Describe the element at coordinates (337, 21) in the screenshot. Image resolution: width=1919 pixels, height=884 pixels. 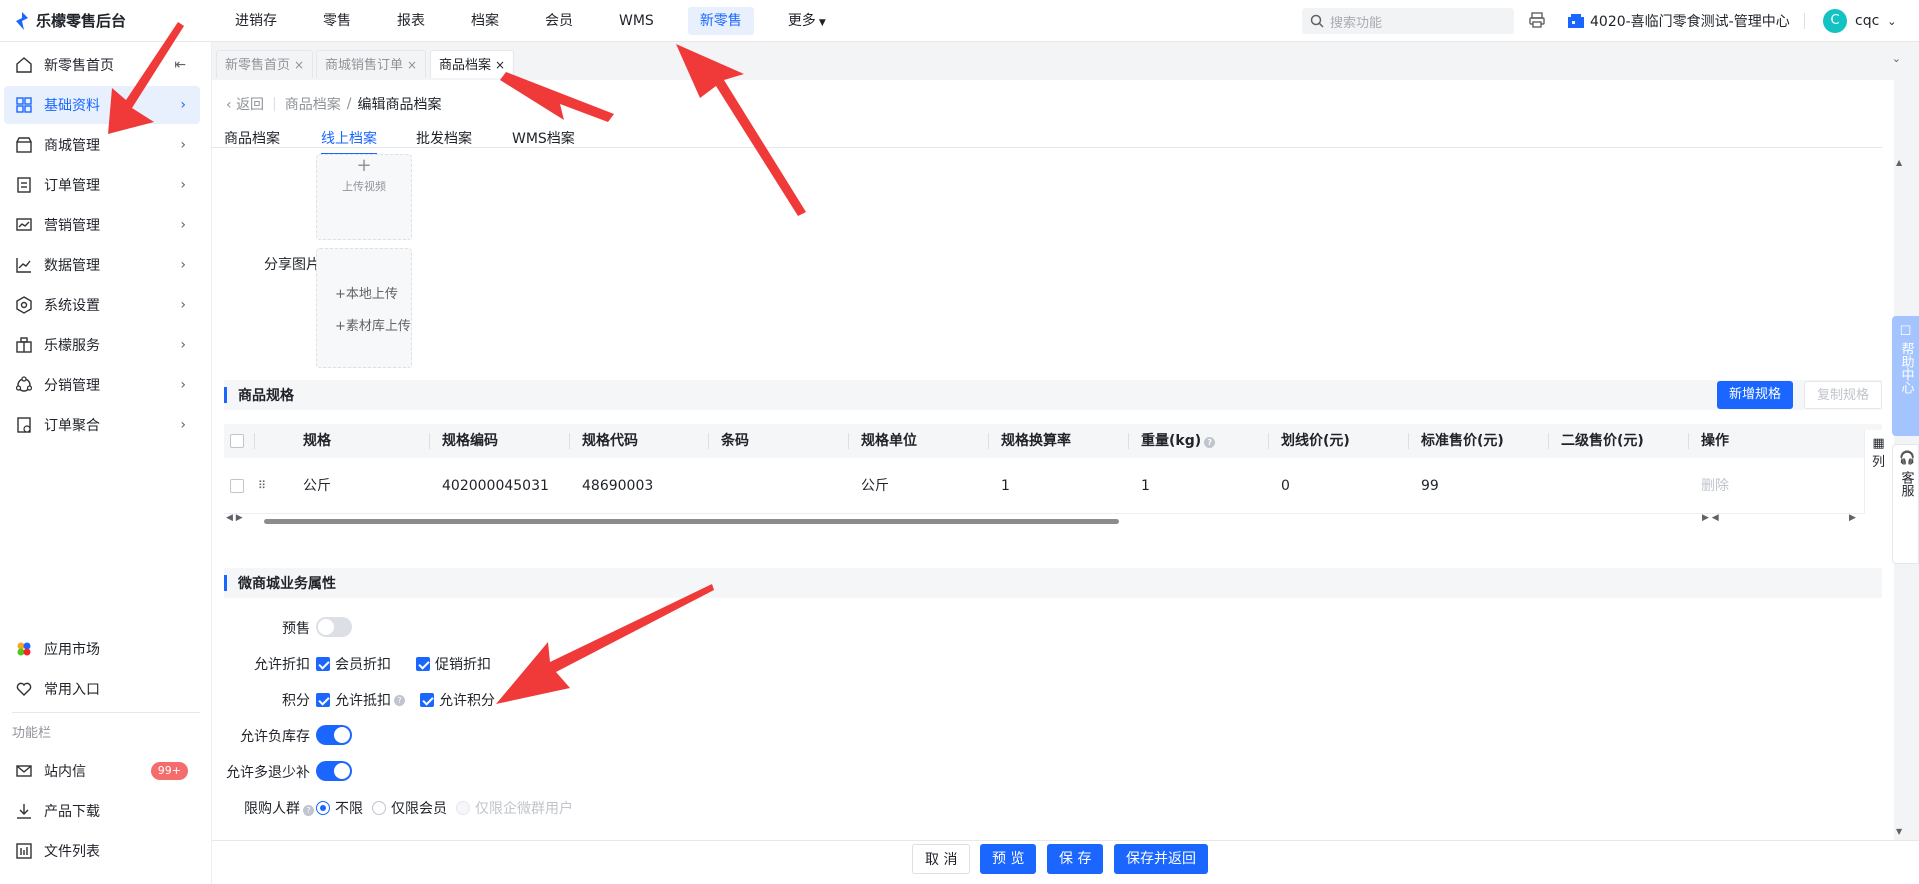
I see `topnav-retail: 零售` at that location.